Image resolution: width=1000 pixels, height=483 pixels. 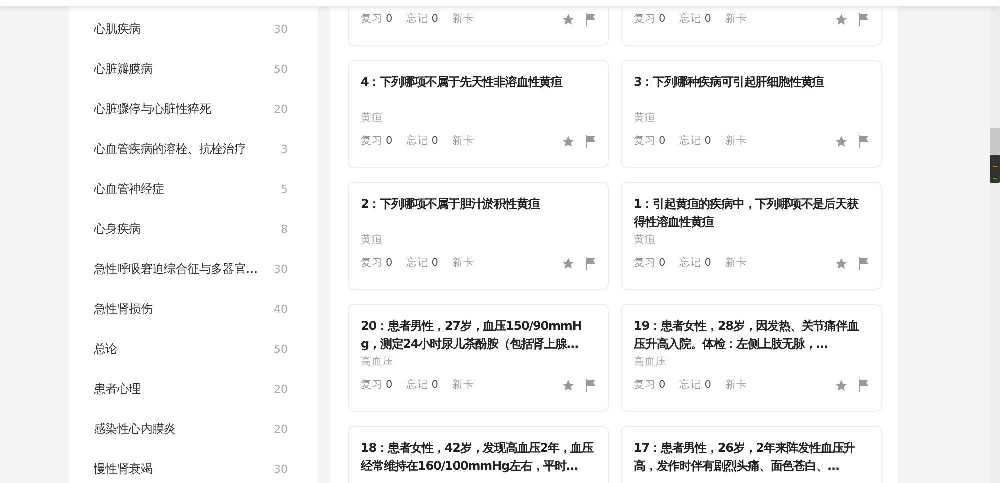 What do you see at coordinates (751, 114) in the screenshot?
I see `question-card: 3：下列哪种疾病可引起肝细胞性黄疸 黄疸 复习 0 忘记 0 新卡` at bounding box center [751, 114].